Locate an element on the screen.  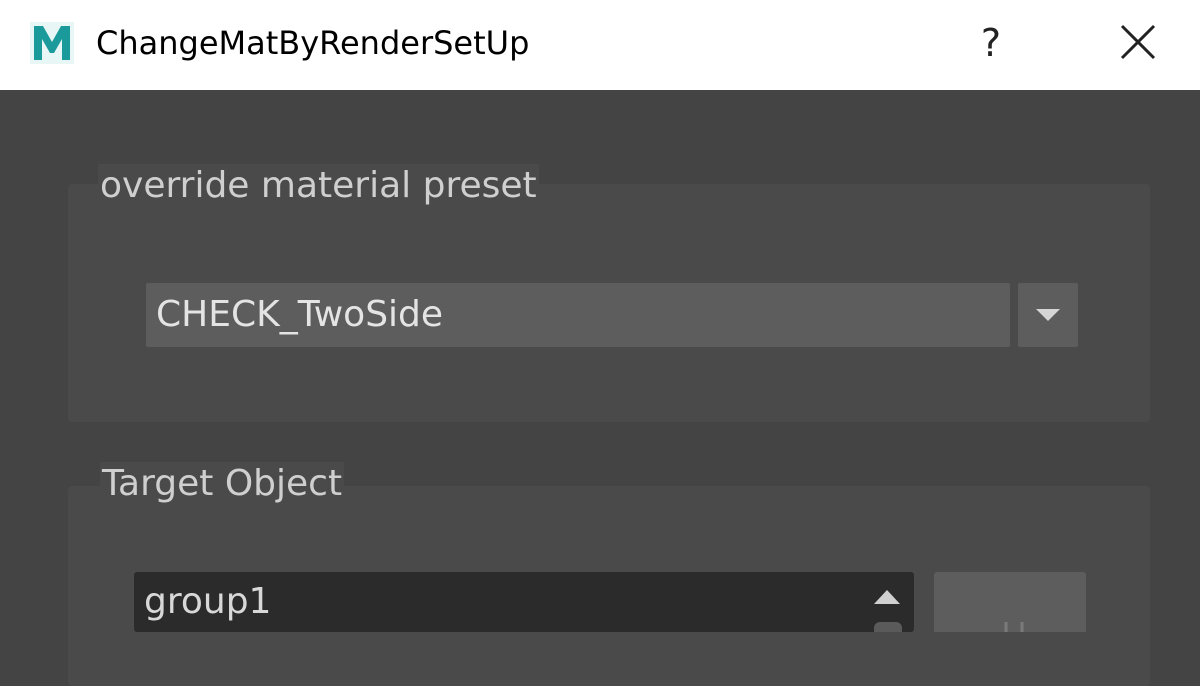
window-title: ChangeMatByRenderSetUp is located at coordinates (313, 43).